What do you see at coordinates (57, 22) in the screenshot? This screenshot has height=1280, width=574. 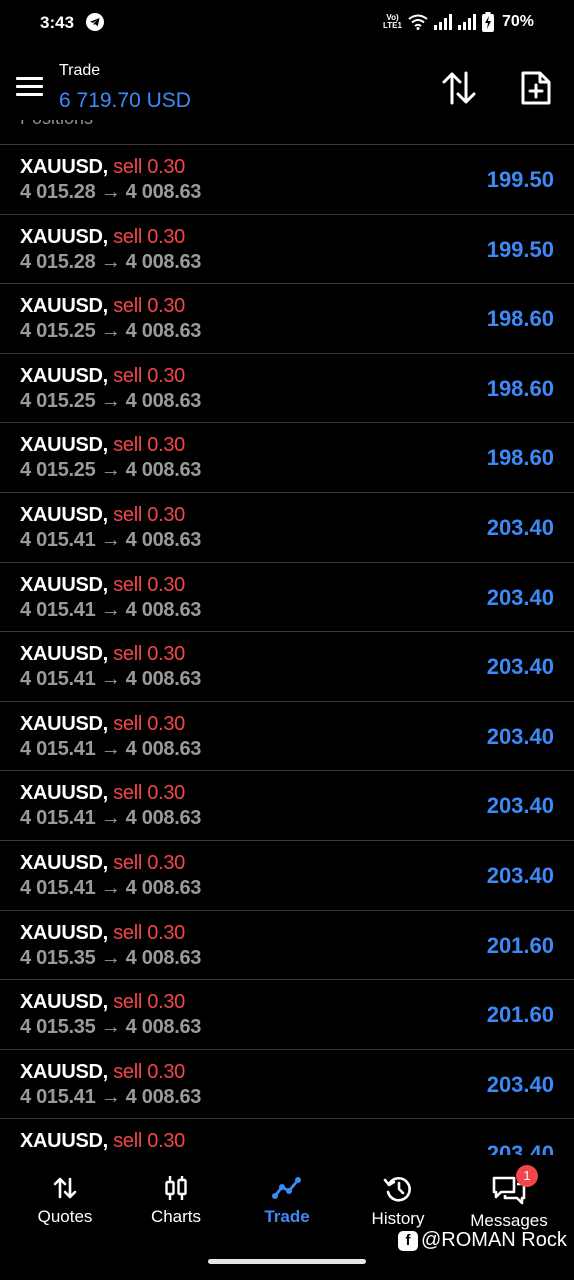 I see `status-time: 3:43` at bounding box center [57, 22].